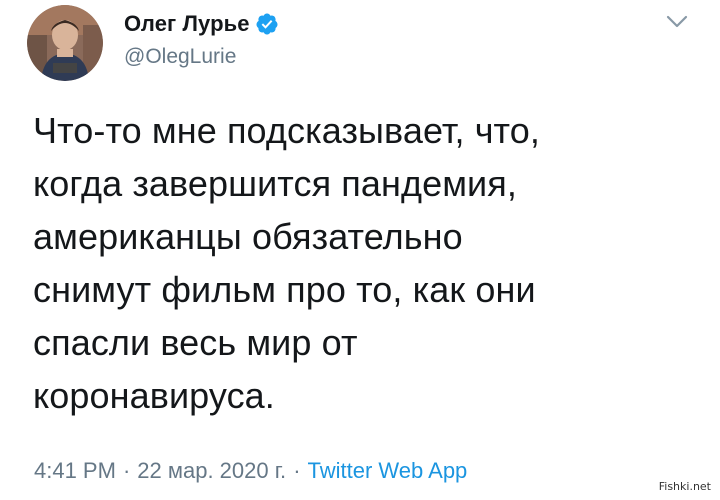 The height and width of the screenshot is (500, 720). I want to click on tweet-time: 4:41 PM, so click(75, 470).